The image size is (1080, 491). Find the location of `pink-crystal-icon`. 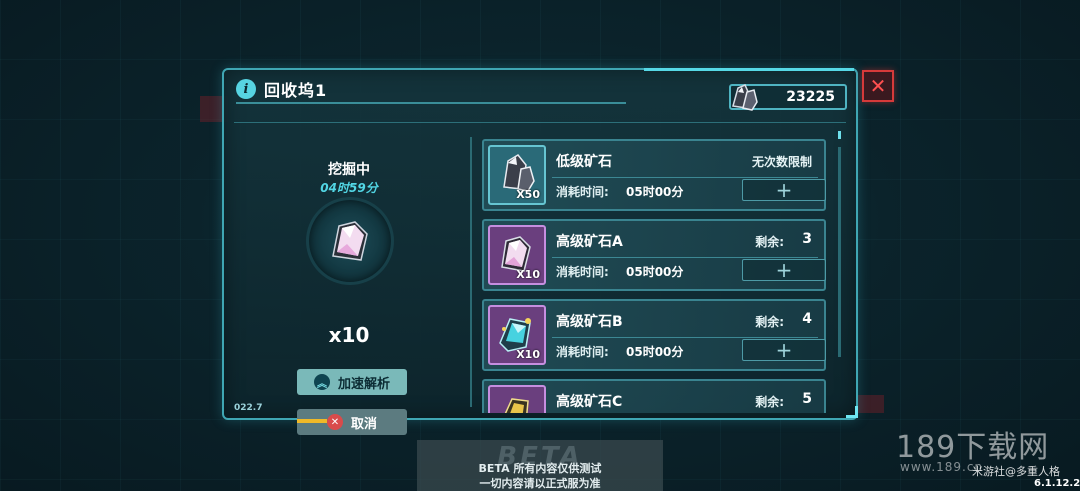

pink-crystal-icon is located at coordinates (350, 241).